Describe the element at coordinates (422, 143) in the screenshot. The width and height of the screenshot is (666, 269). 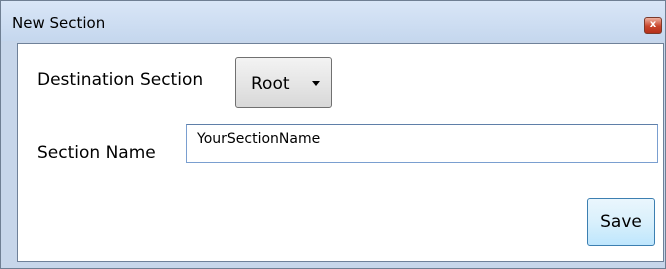
I see `section-name-input` at that location.